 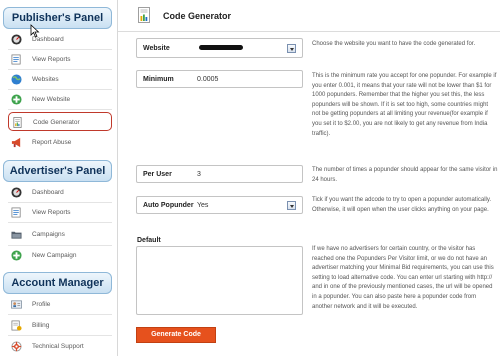 I want to click on billing-icon, so click(x=16, y=325).